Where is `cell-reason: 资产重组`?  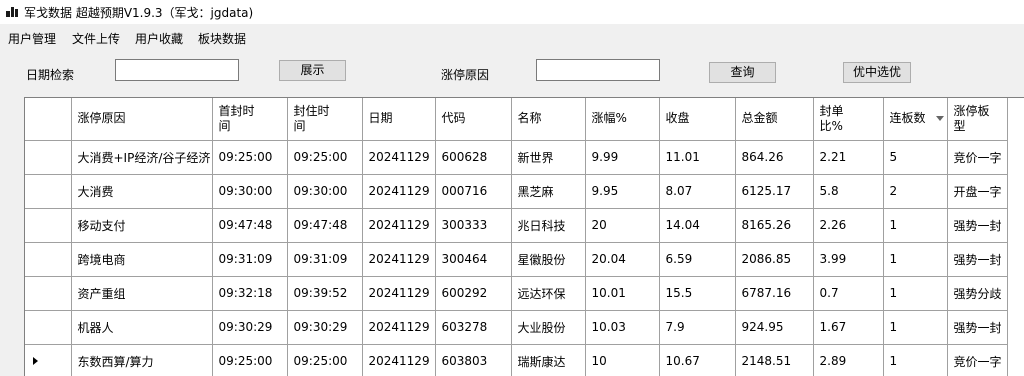 cell-reason: 资产重组 is located at coordinates (142, 293).